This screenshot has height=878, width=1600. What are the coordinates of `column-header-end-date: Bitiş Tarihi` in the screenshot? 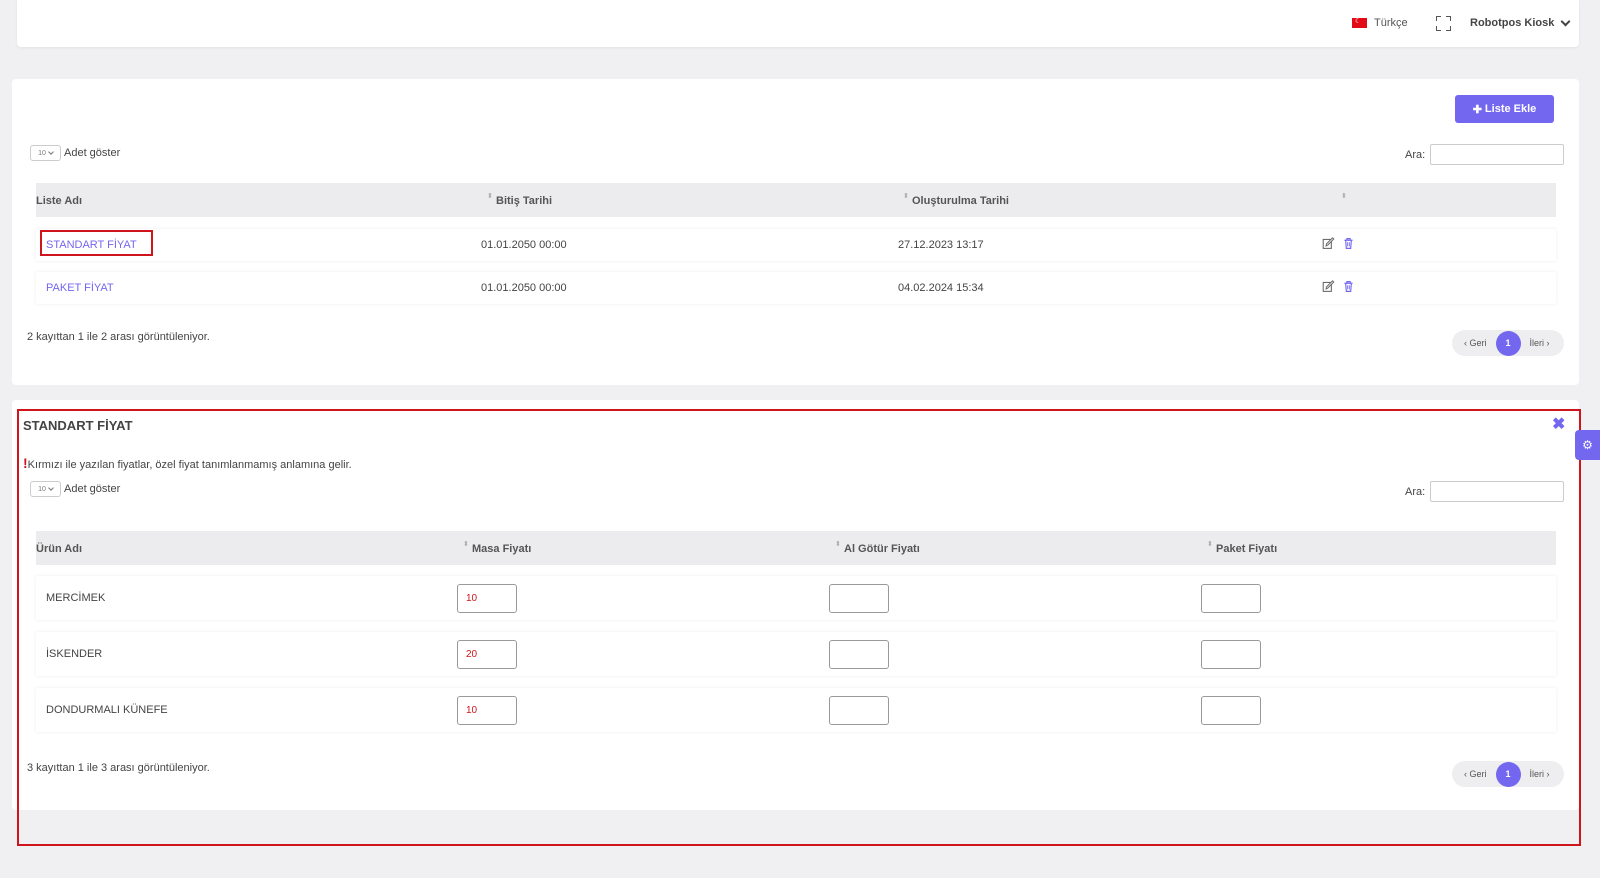 It's located at (524, 201).